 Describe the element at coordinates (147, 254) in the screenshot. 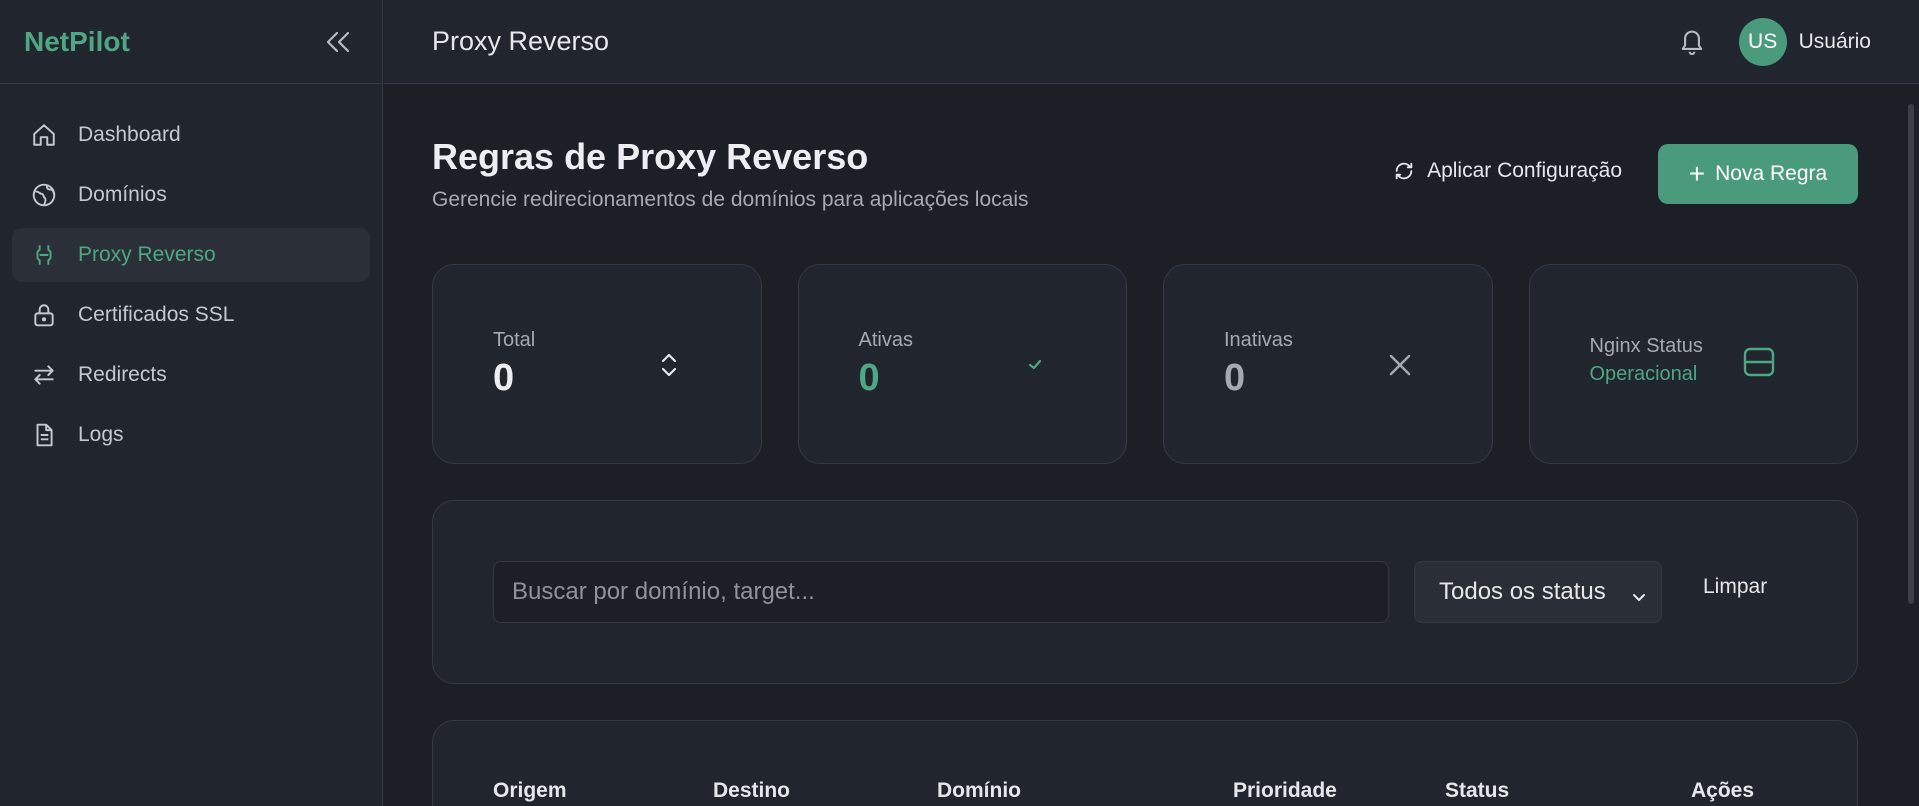

I see `sidebar-item-label: Proxy Reverso` at that location.